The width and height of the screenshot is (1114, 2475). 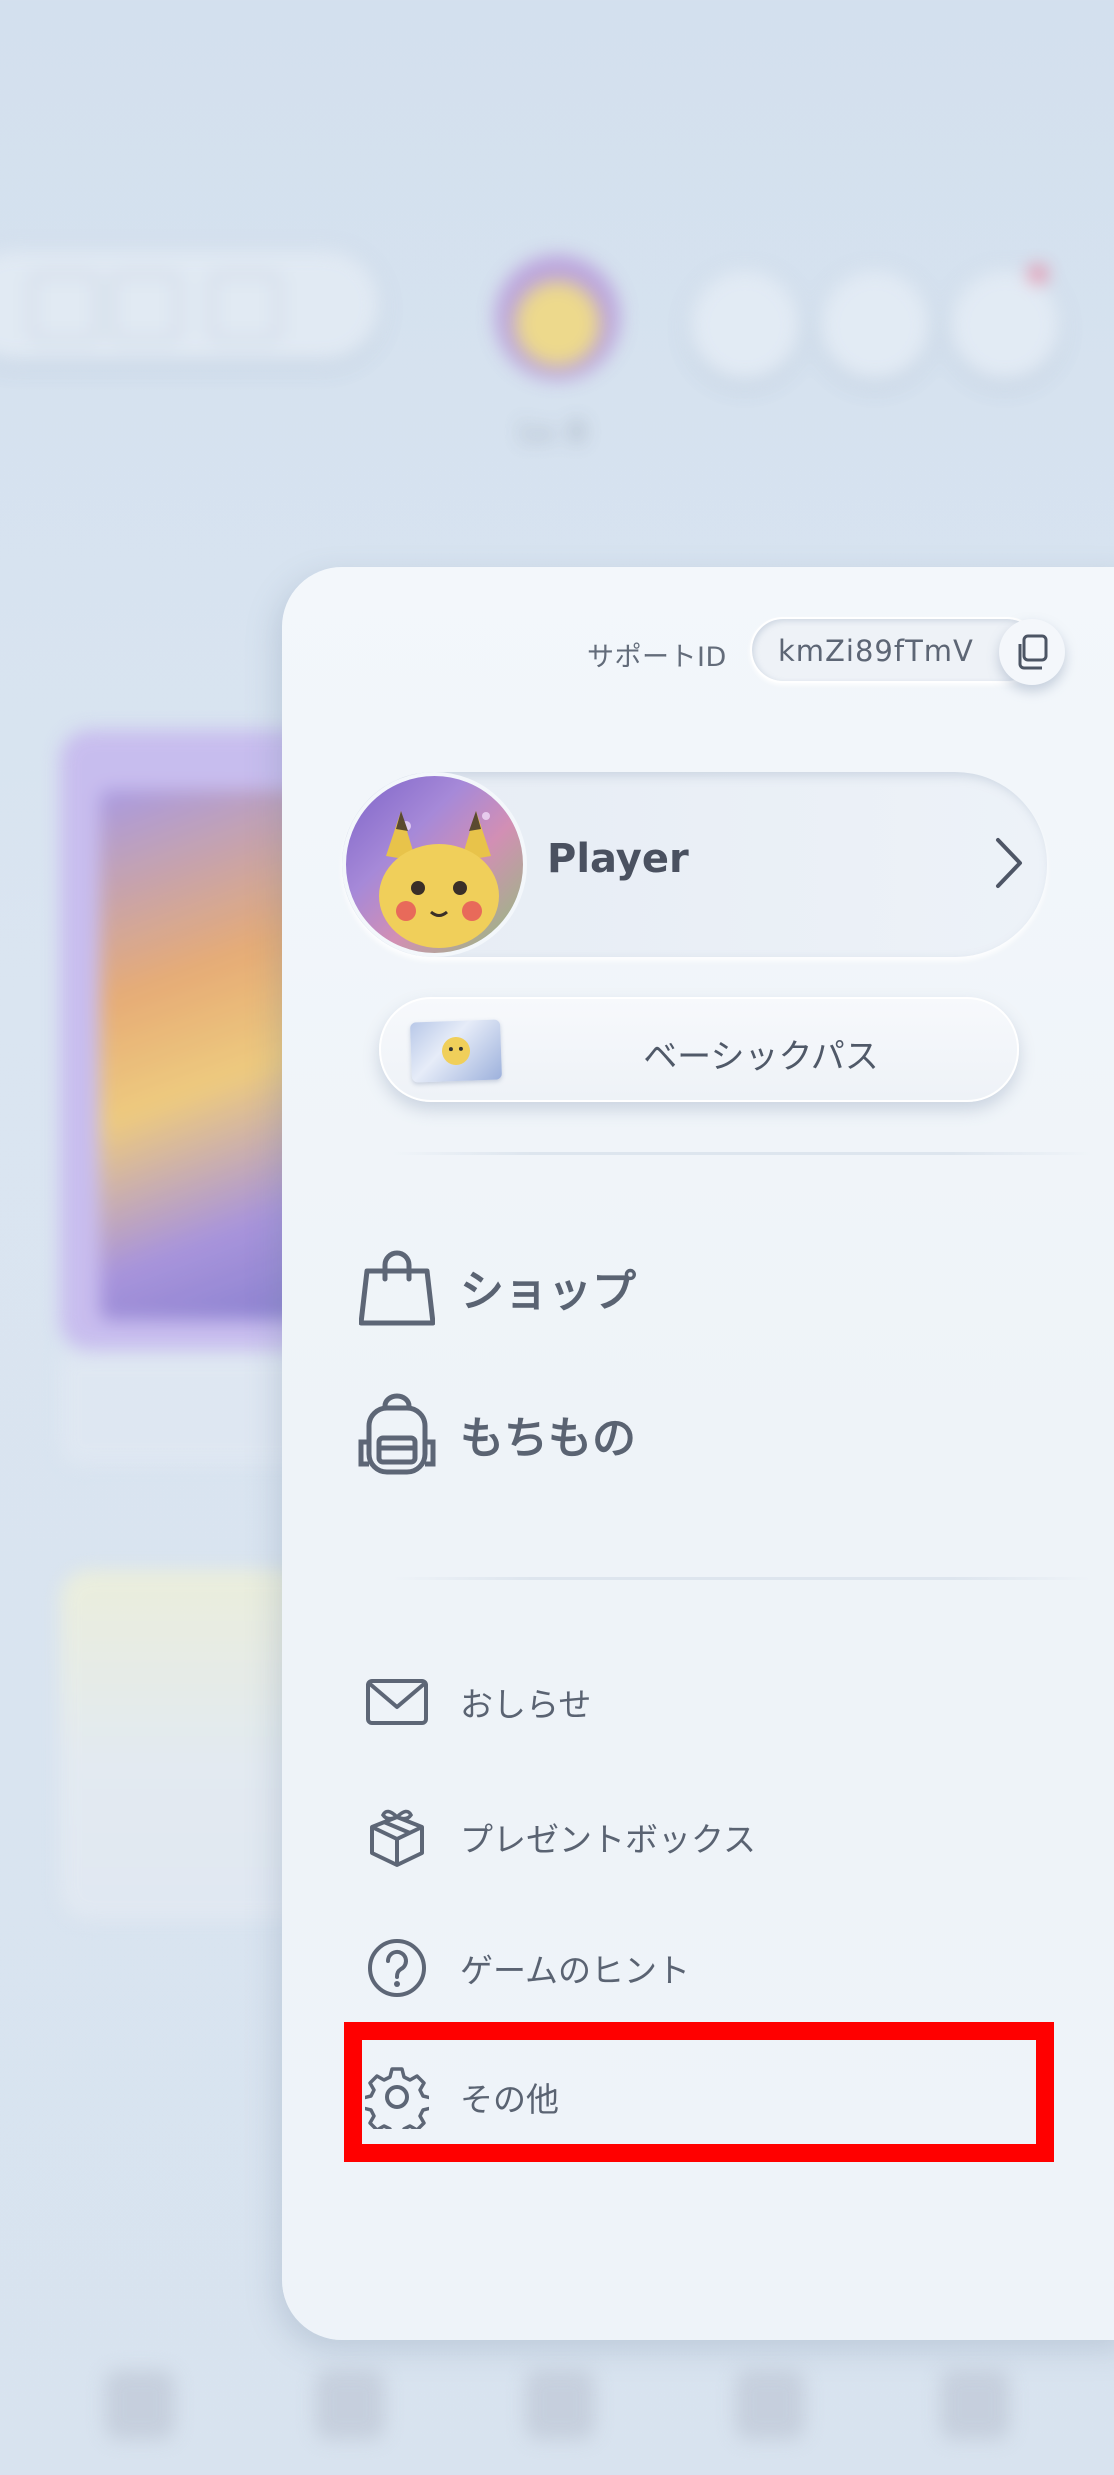 What do you see at coordinates (190, 1410) in the screenshot?
I see `background-card-footer` at bounding box center [190, 1410].